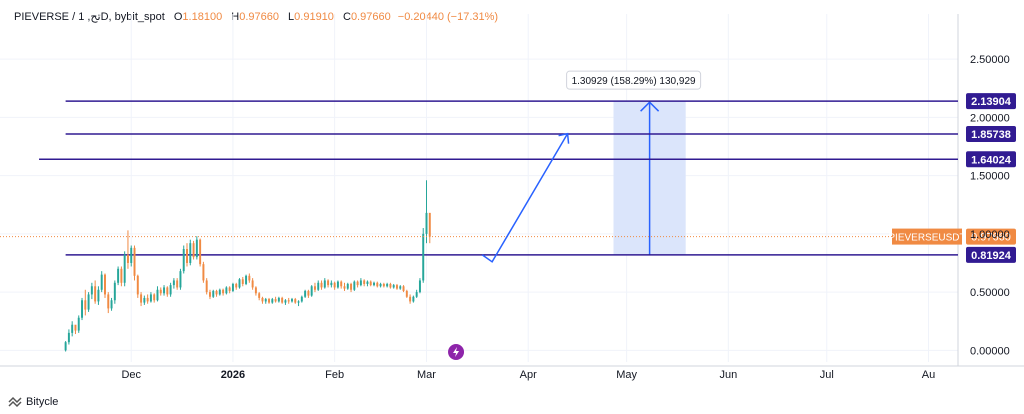 Image resolution: width=1024 pixels, height=414 pixels. What do you see at coordinates (827, 375) in the screenshot?
I see `x-tick-label: Jul` at bounding box center [827, 375].